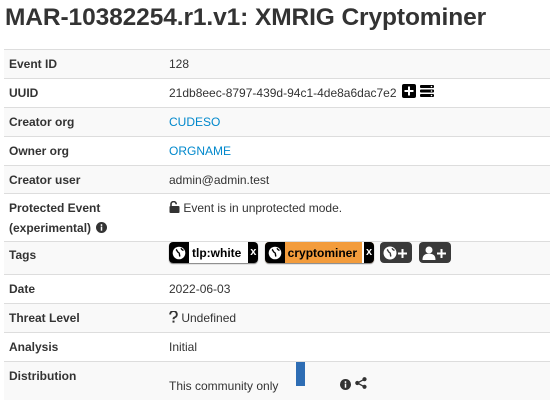 The width and height of the screenshot is (550, 400). Describe the element at coordinates (179, 64) in the screenshot. I see `event-id-value: 128` at that location.